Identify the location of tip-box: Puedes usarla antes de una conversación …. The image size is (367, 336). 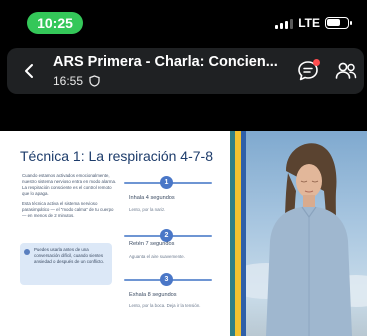
(66, 264).